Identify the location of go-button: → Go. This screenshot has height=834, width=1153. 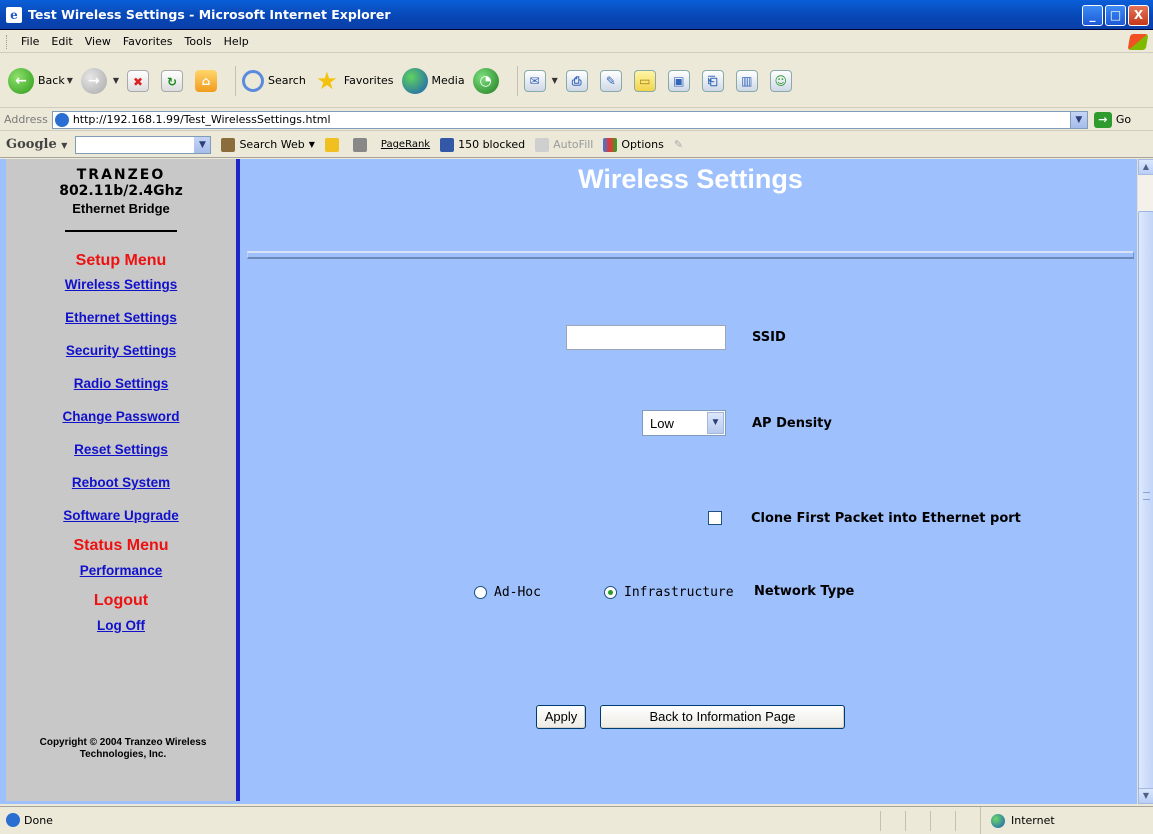
(1112, 119).